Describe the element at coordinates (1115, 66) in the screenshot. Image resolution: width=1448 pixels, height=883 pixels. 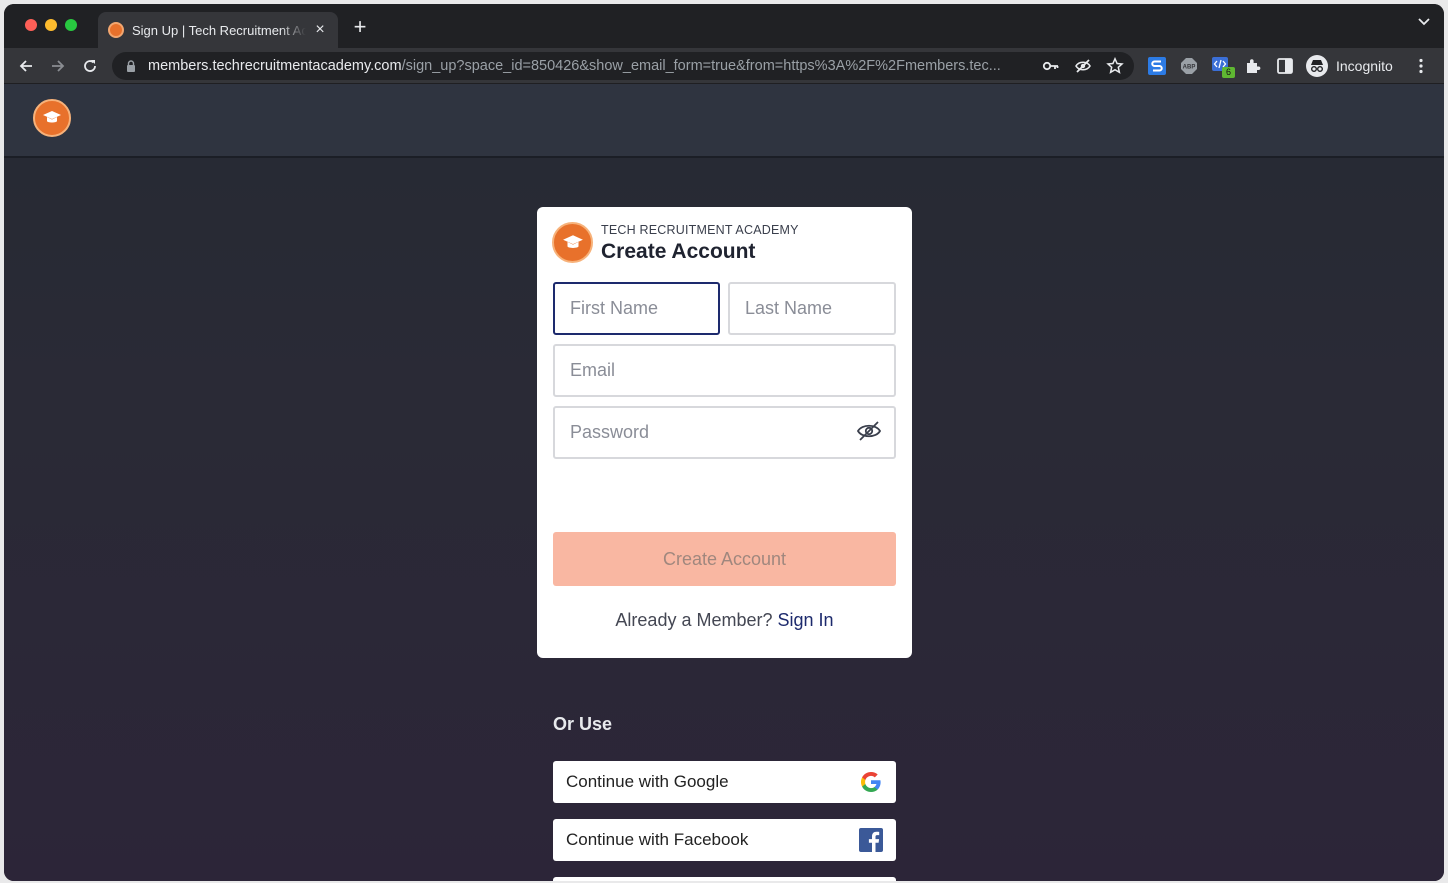
I see `bookmark-star-icon` at that location.